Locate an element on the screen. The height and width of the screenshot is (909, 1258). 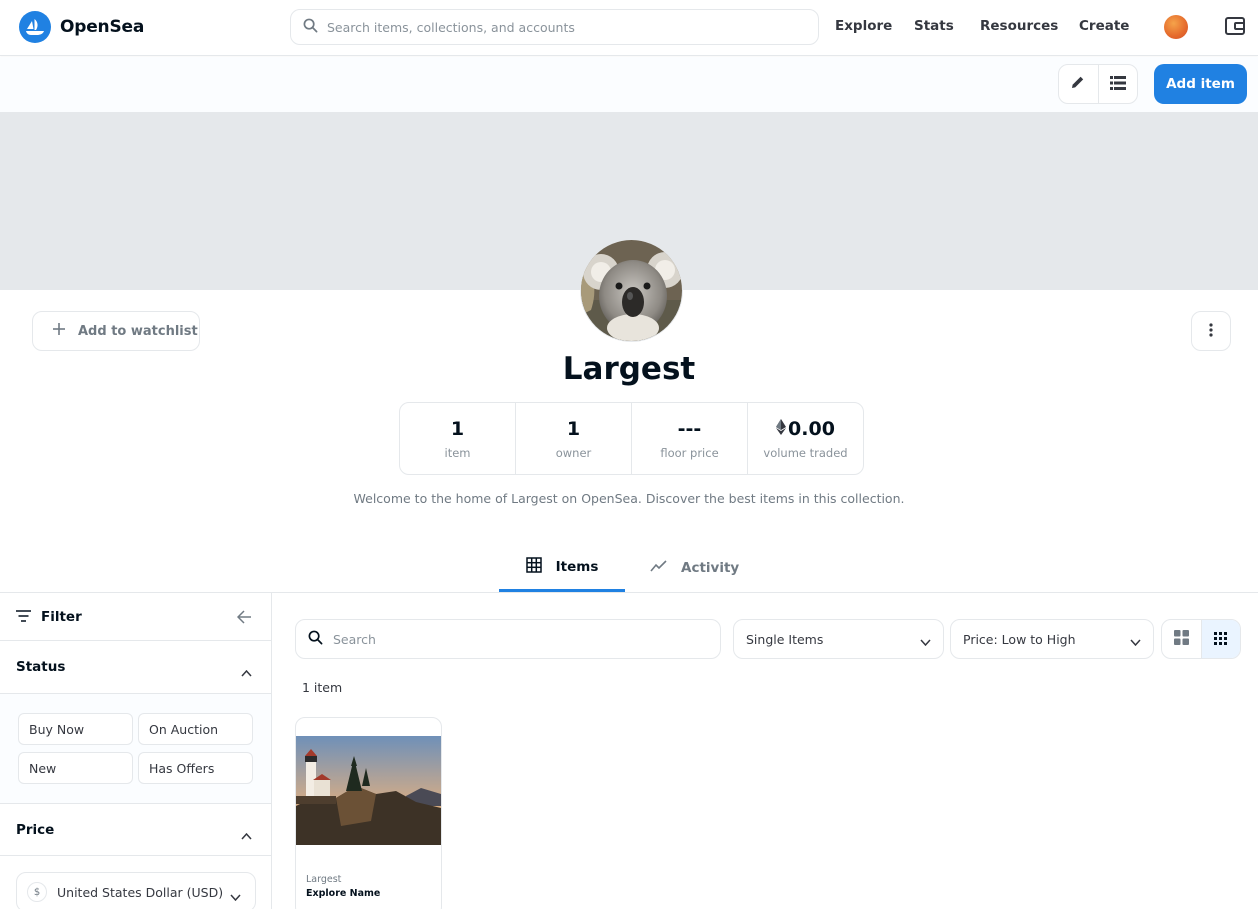
item-type-value: Single Items is located at coordinates (785, 639).